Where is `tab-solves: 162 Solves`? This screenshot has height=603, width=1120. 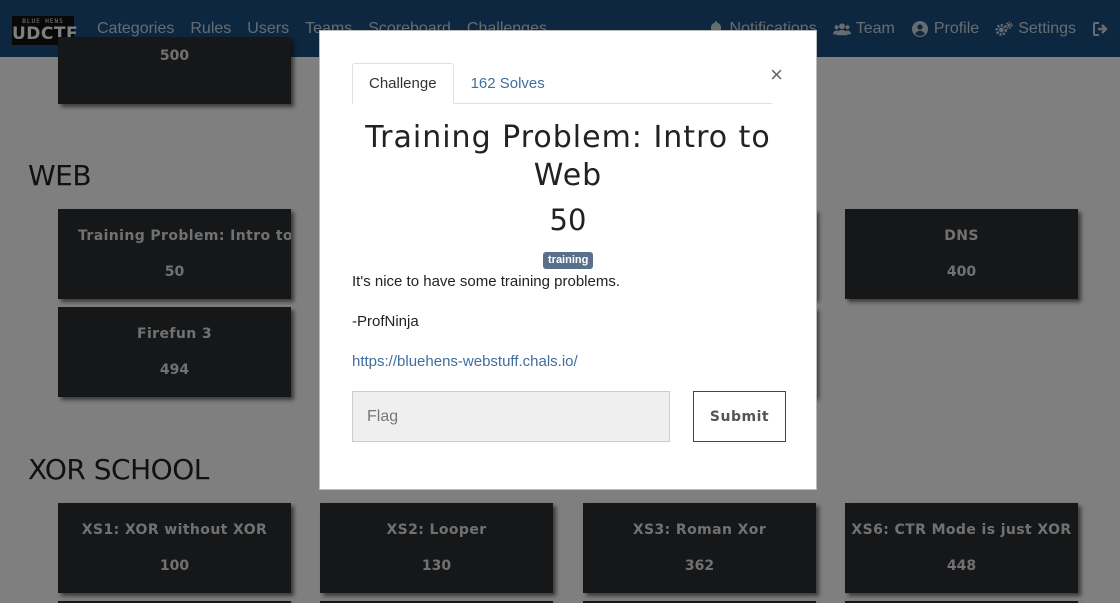 tab-solves: 162 Solves is located at coordinates (507, 83).